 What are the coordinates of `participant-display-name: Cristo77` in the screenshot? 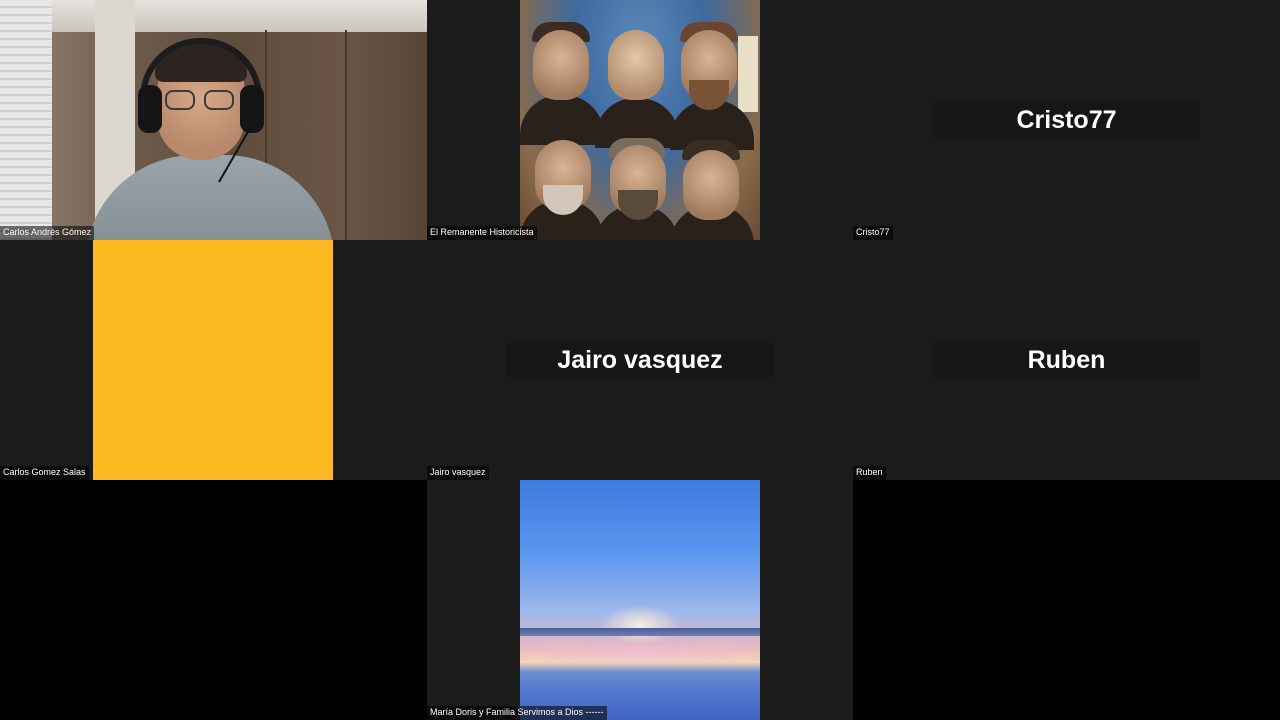 It's located at (1066, 120).